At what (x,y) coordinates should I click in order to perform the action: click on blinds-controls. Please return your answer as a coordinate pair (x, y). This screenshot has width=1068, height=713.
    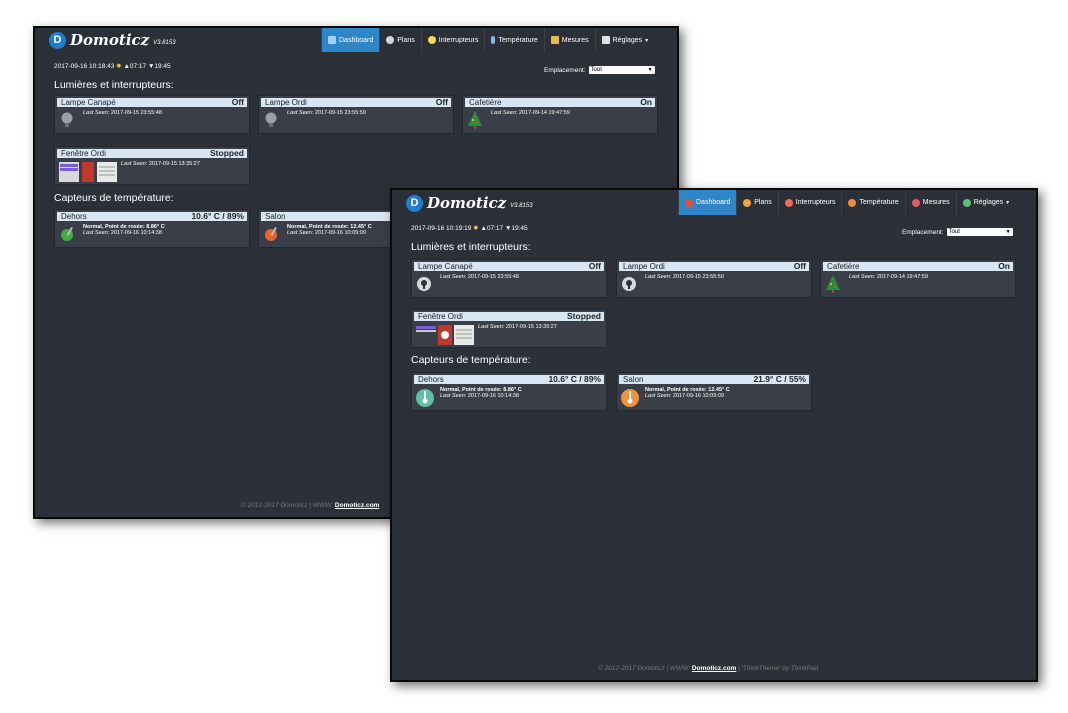
    Looking at the image, I should click on (446, 335).